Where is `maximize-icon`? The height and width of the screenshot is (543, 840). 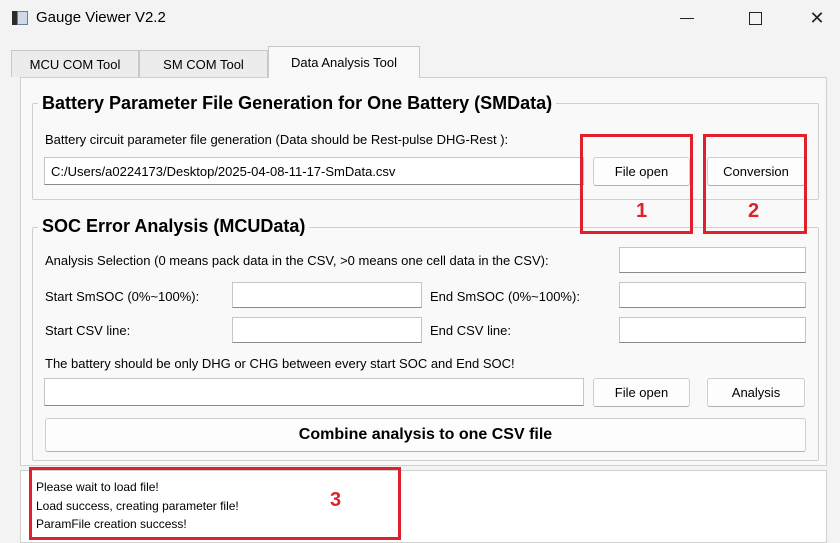
maximize-icon is located at coordinates (755, 18).